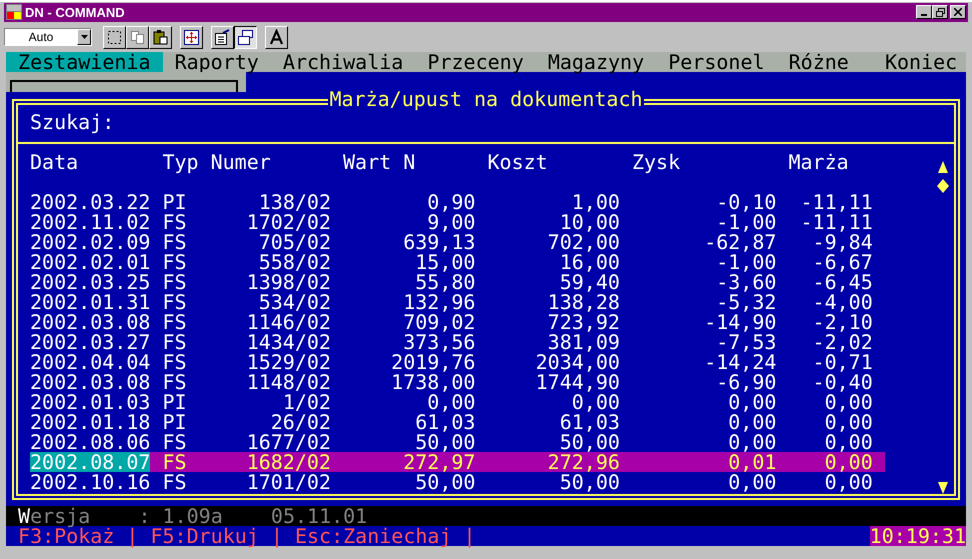 Image resolution: width=972 pixels, height=559 pixels. Describe the element at coordinates (75, 12) in the screenshot. I see `window-title: DN - COMMAND` at that location.